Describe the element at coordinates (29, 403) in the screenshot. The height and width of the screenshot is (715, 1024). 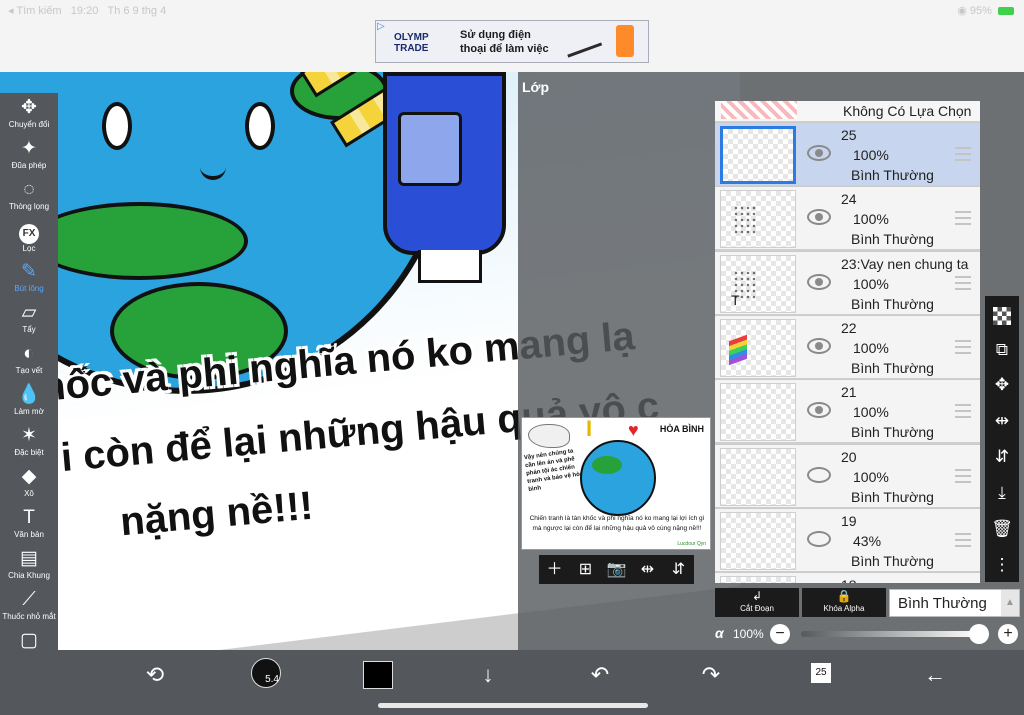
I see `blur-tool: 💧 Làm mờ` at that location.